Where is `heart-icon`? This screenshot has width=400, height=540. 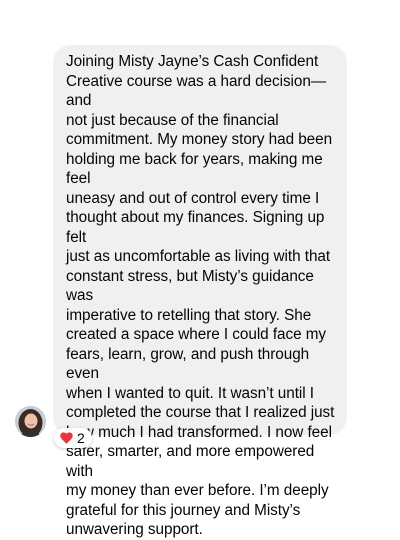 heart-icon is located at coordinates (66, 438).